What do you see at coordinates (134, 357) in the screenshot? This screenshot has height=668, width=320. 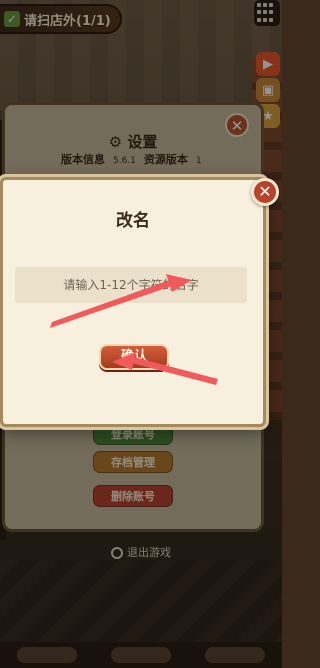 I see `confirm-button: 确认` at bounding box center [134, 357].